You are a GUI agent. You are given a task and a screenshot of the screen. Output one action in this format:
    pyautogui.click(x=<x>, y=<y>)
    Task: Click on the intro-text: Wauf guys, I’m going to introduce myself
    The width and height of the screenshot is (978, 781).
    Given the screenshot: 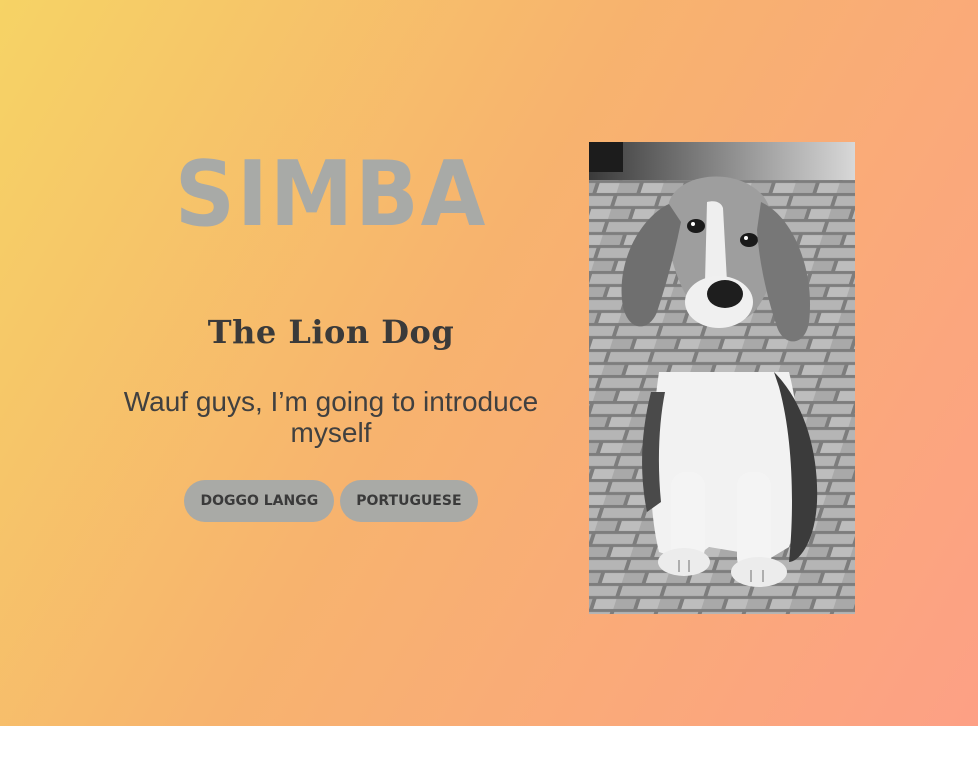 What is the action you would take?
    pyautogui.click(x=331, y=417)
    